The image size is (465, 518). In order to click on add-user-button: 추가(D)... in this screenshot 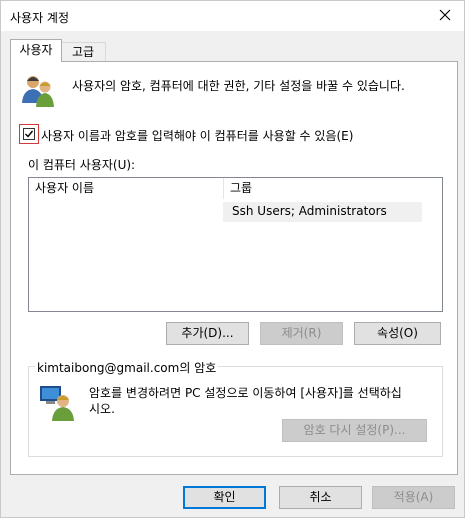, I will do `click(207, 333)`.